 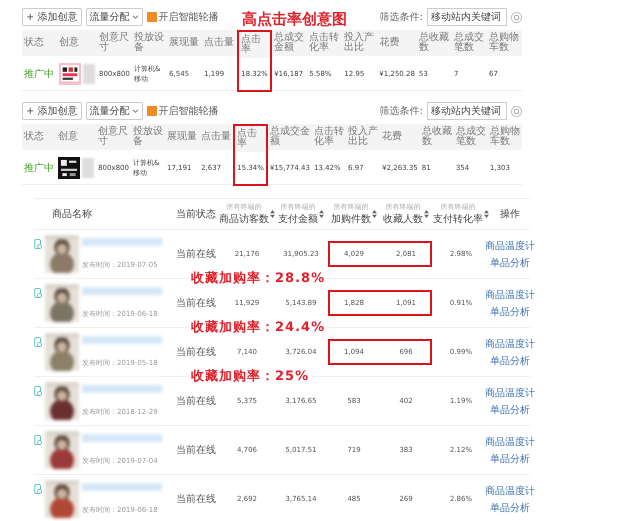 I want to click on column-header: 操作, so click(x=510, y=214).